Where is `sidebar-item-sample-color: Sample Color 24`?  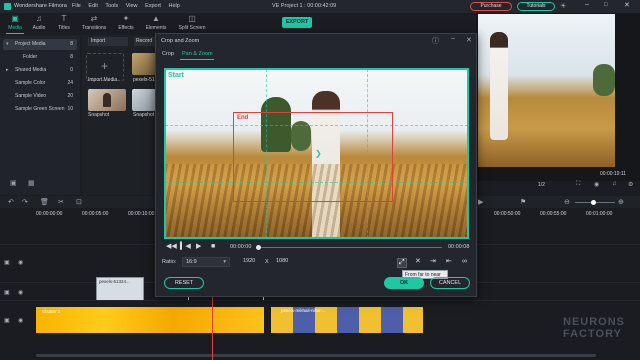
sidebar-item-sample-color: Sample Color 24 is located at coordinates (40, 83).